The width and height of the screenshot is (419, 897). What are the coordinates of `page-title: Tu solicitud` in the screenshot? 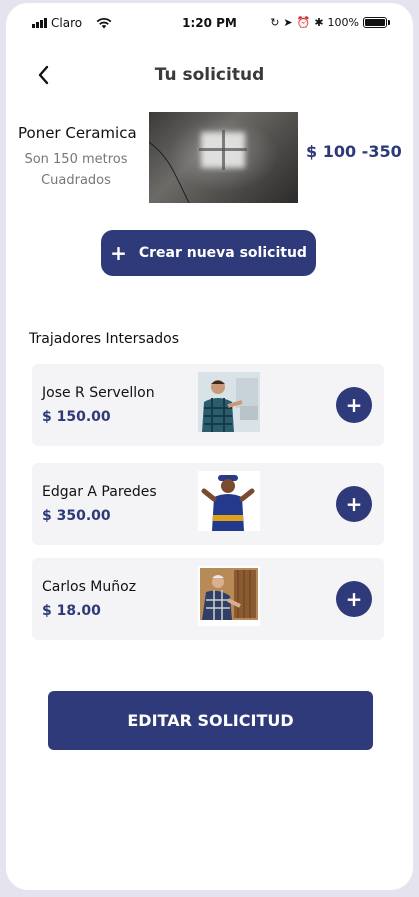 It's located at (209, 75).